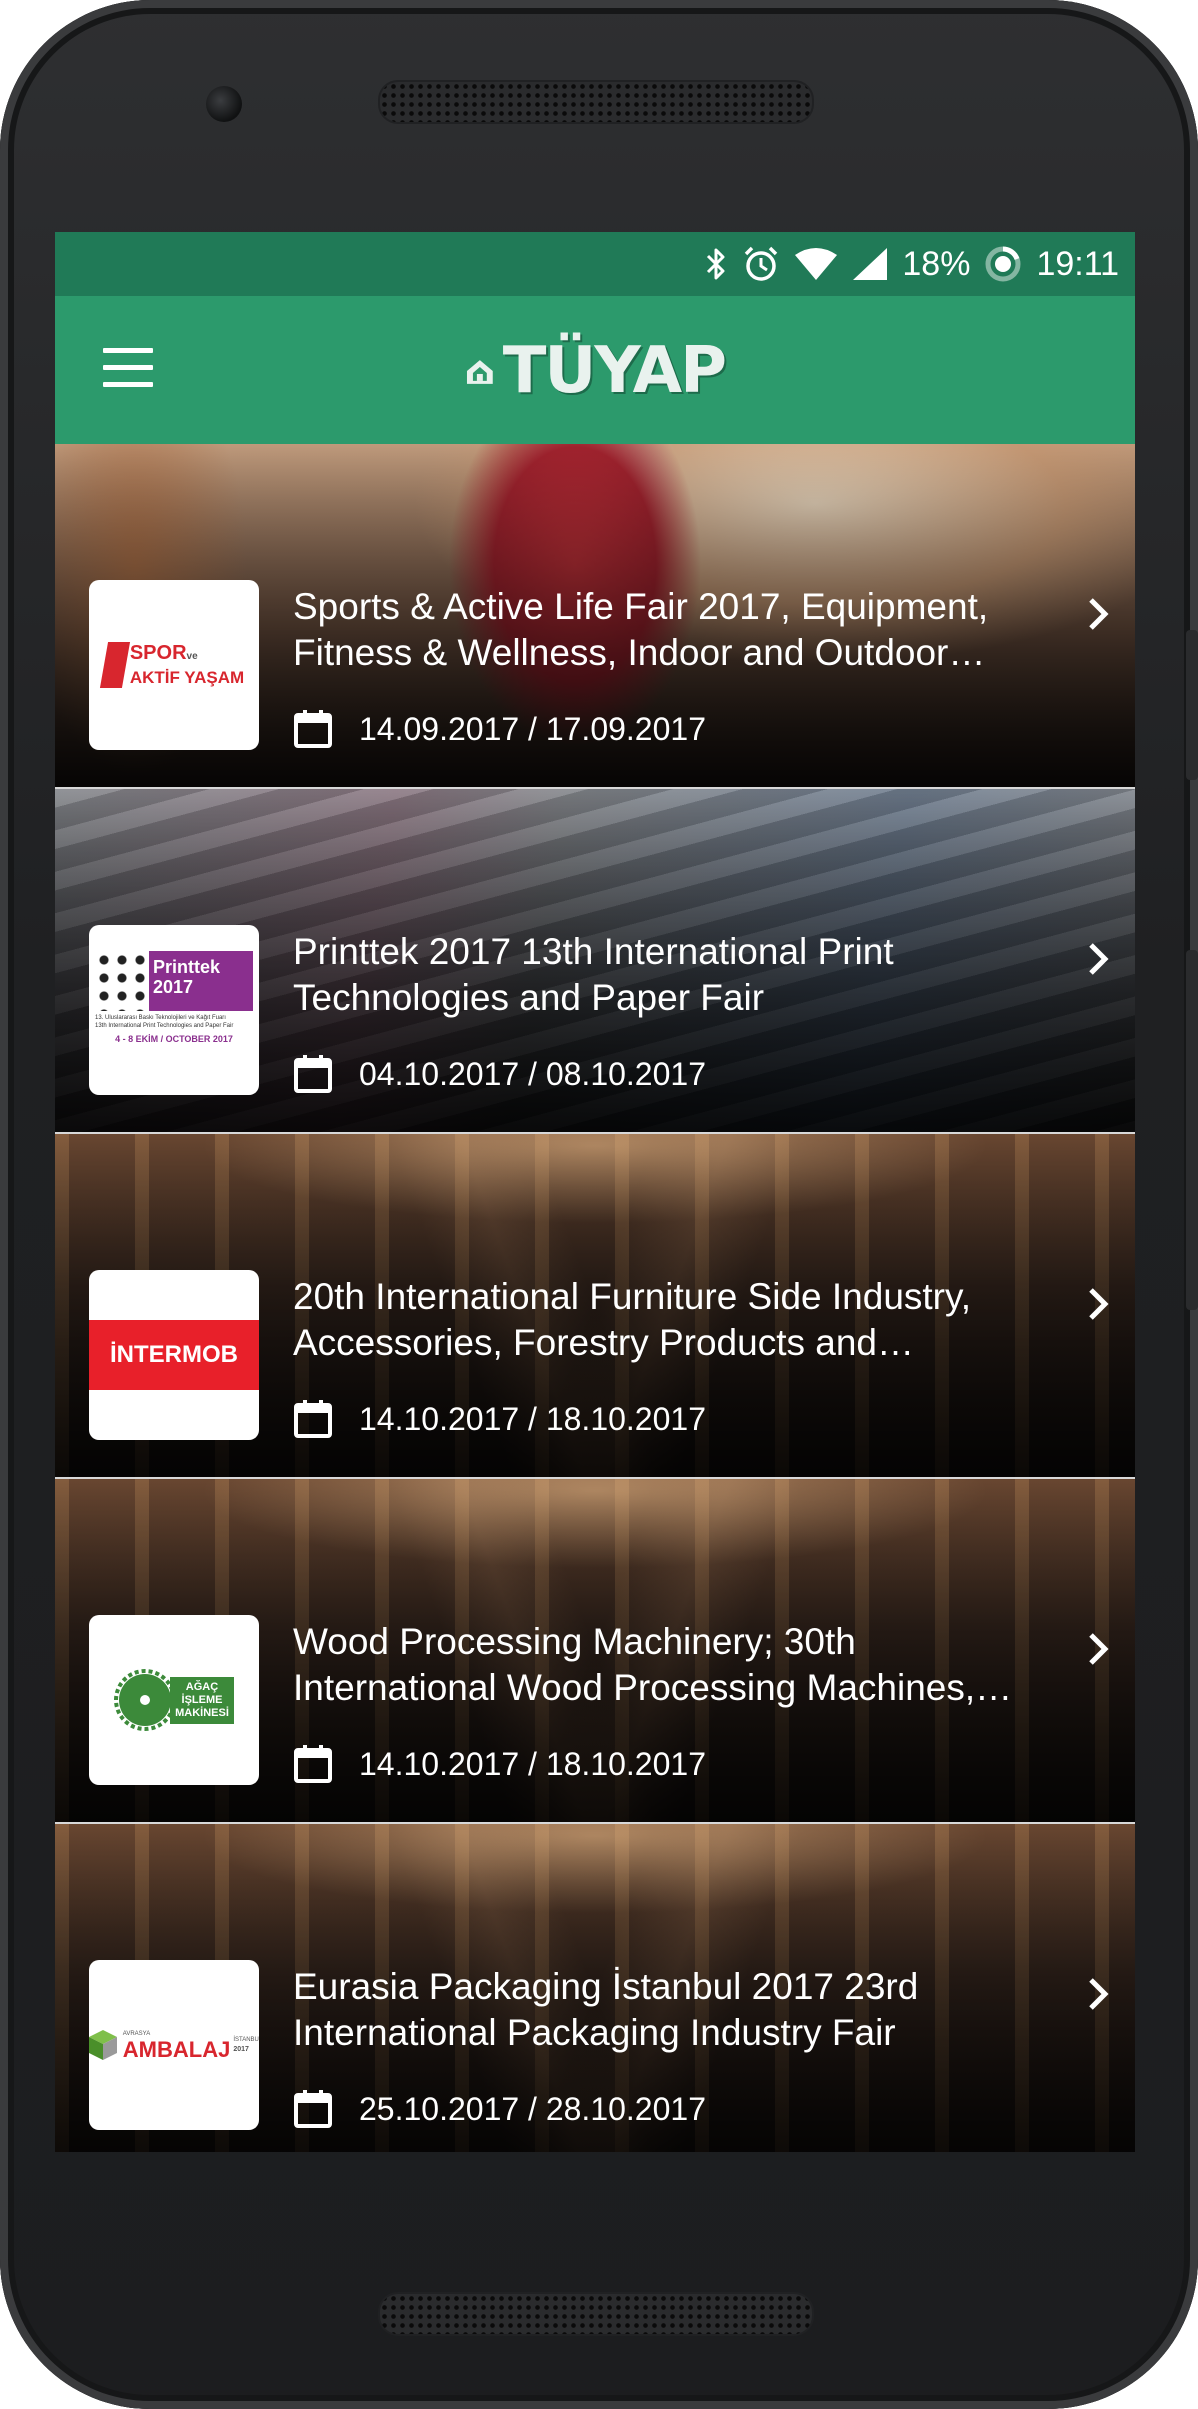  I want to click on signal-icon, so click(870, 264).